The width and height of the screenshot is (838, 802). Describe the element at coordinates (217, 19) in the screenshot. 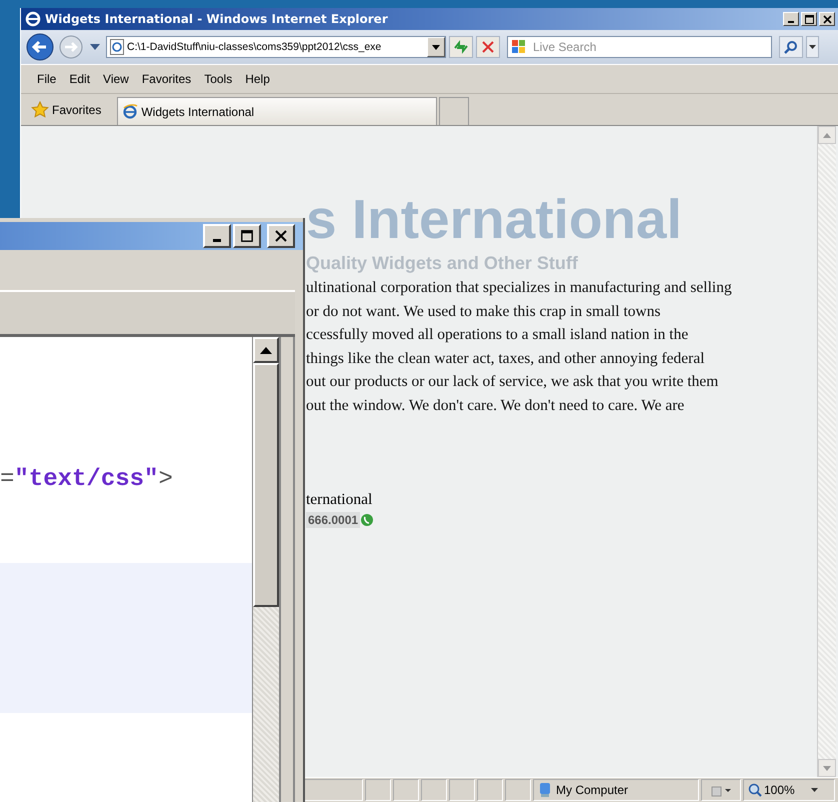

I see `window-title: Widgets International - Windows Internet Explorer` at that location.